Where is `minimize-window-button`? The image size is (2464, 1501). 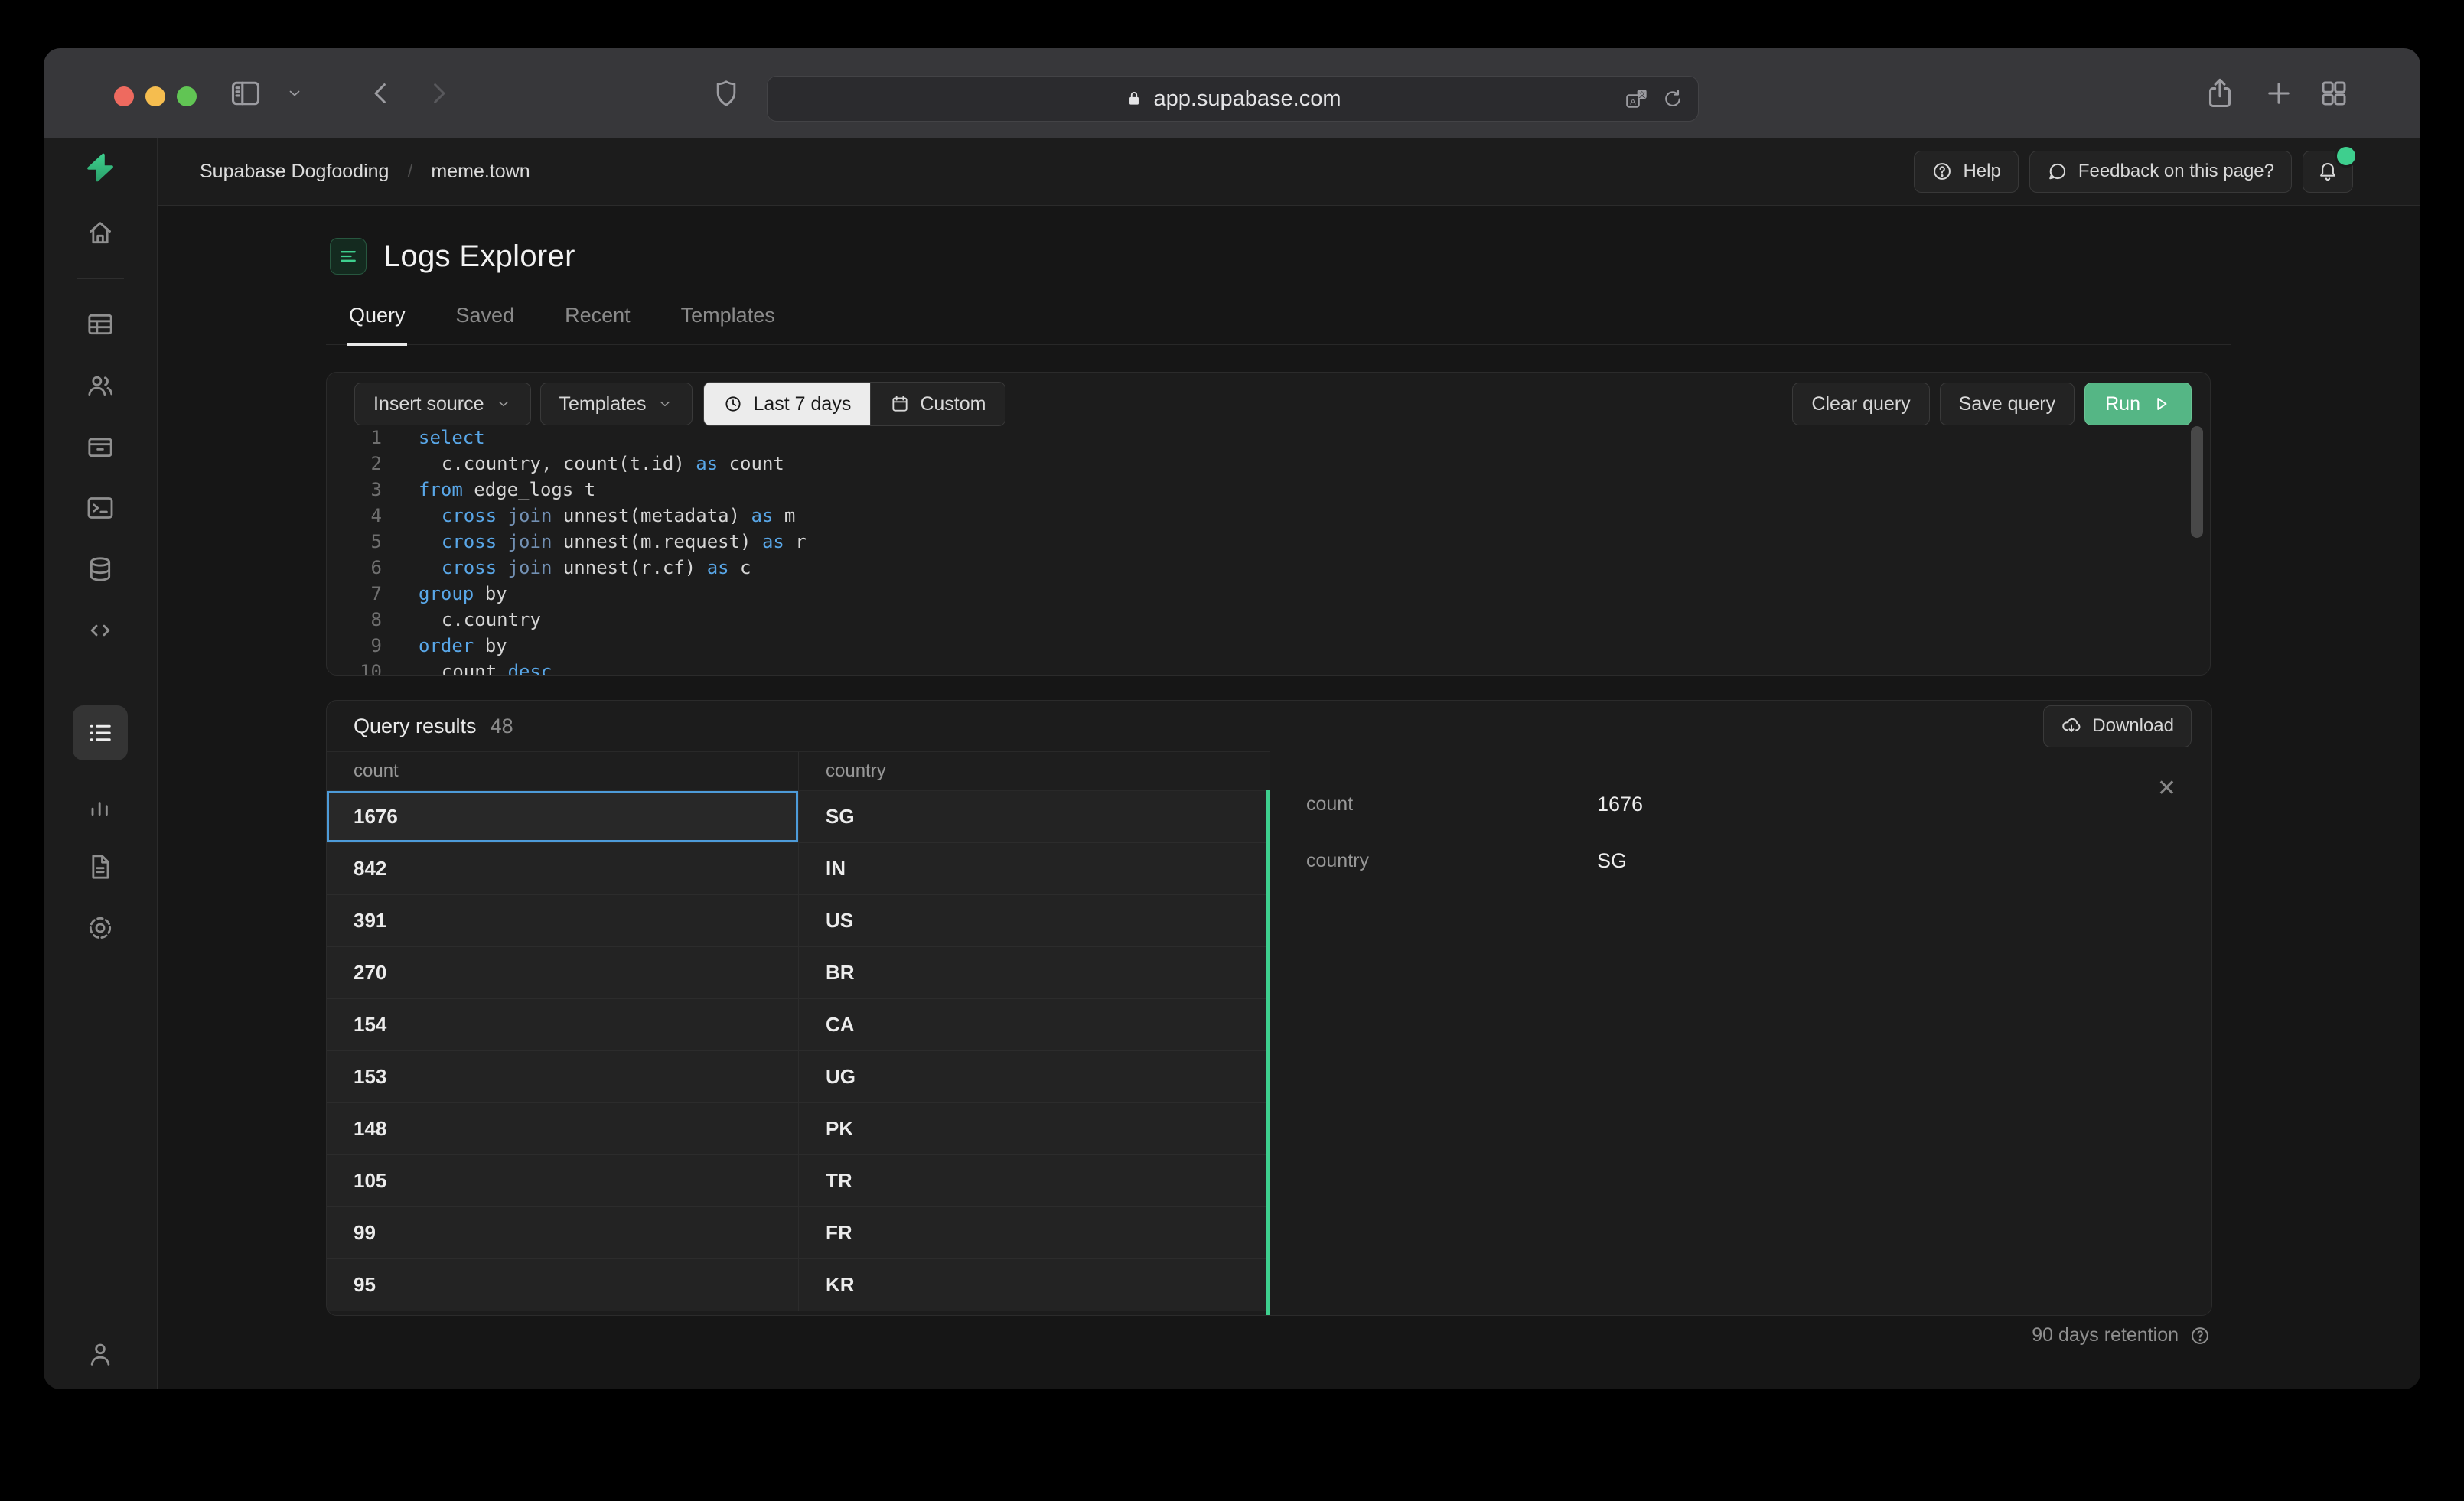
minimize-window-button is located at coordinates (155, 96).